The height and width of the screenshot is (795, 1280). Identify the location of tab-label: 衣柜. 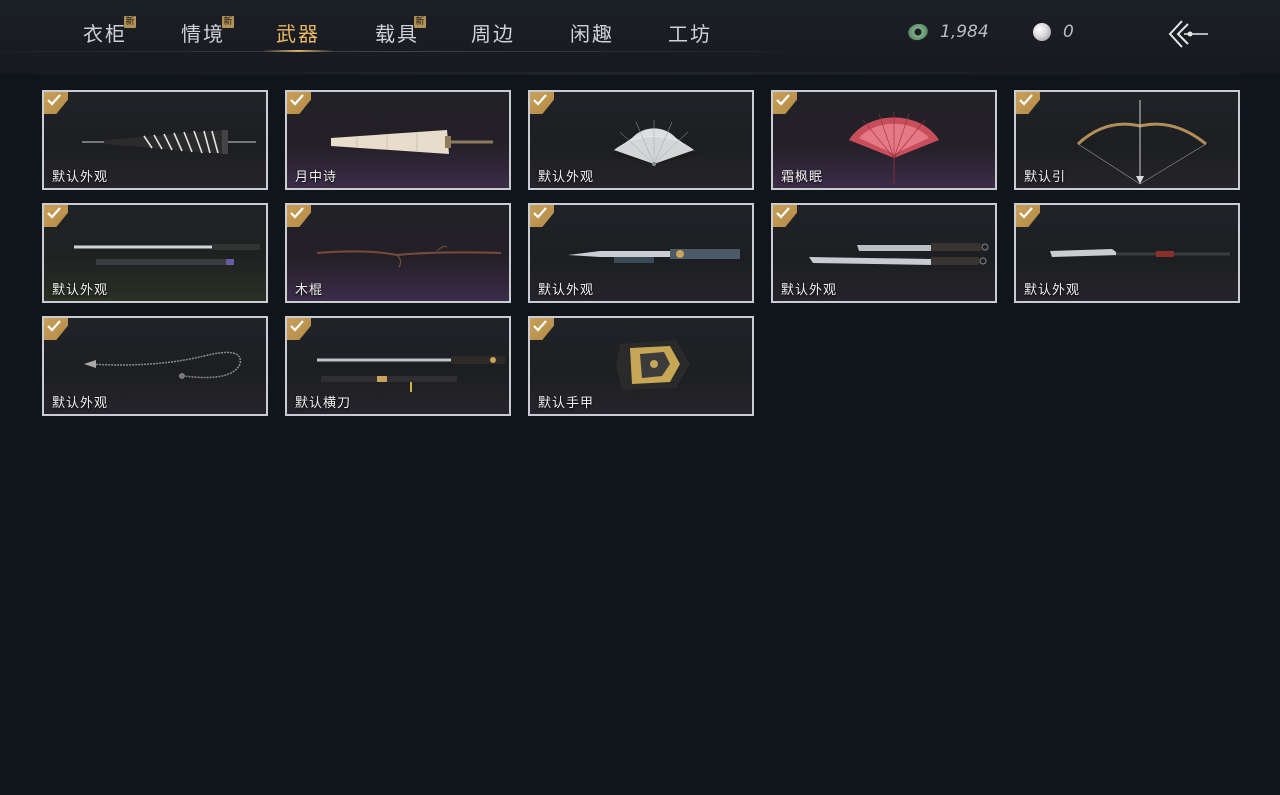
(105, 34).